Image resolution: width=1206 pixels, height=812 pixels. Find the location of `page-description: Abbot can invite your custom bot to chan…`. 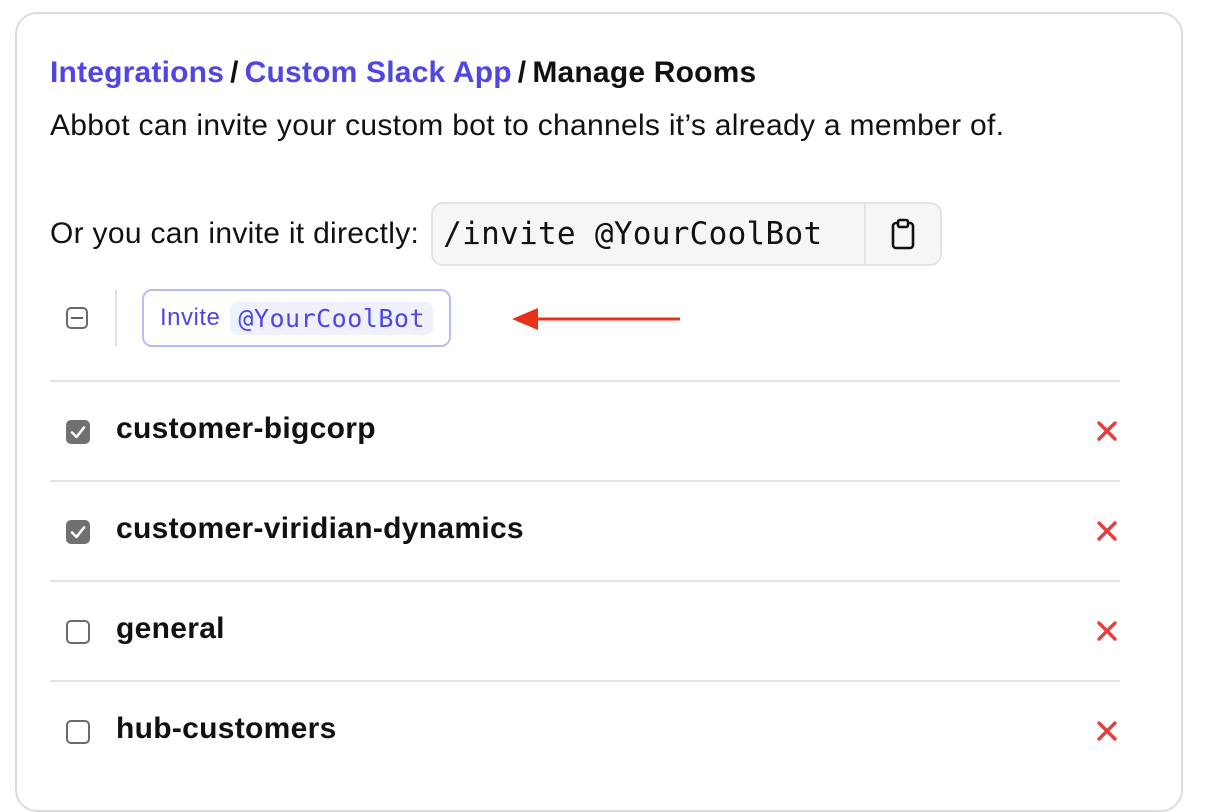

page-description: Abbot can invite your custom bot to chan… is located at coordinates (527, 125).